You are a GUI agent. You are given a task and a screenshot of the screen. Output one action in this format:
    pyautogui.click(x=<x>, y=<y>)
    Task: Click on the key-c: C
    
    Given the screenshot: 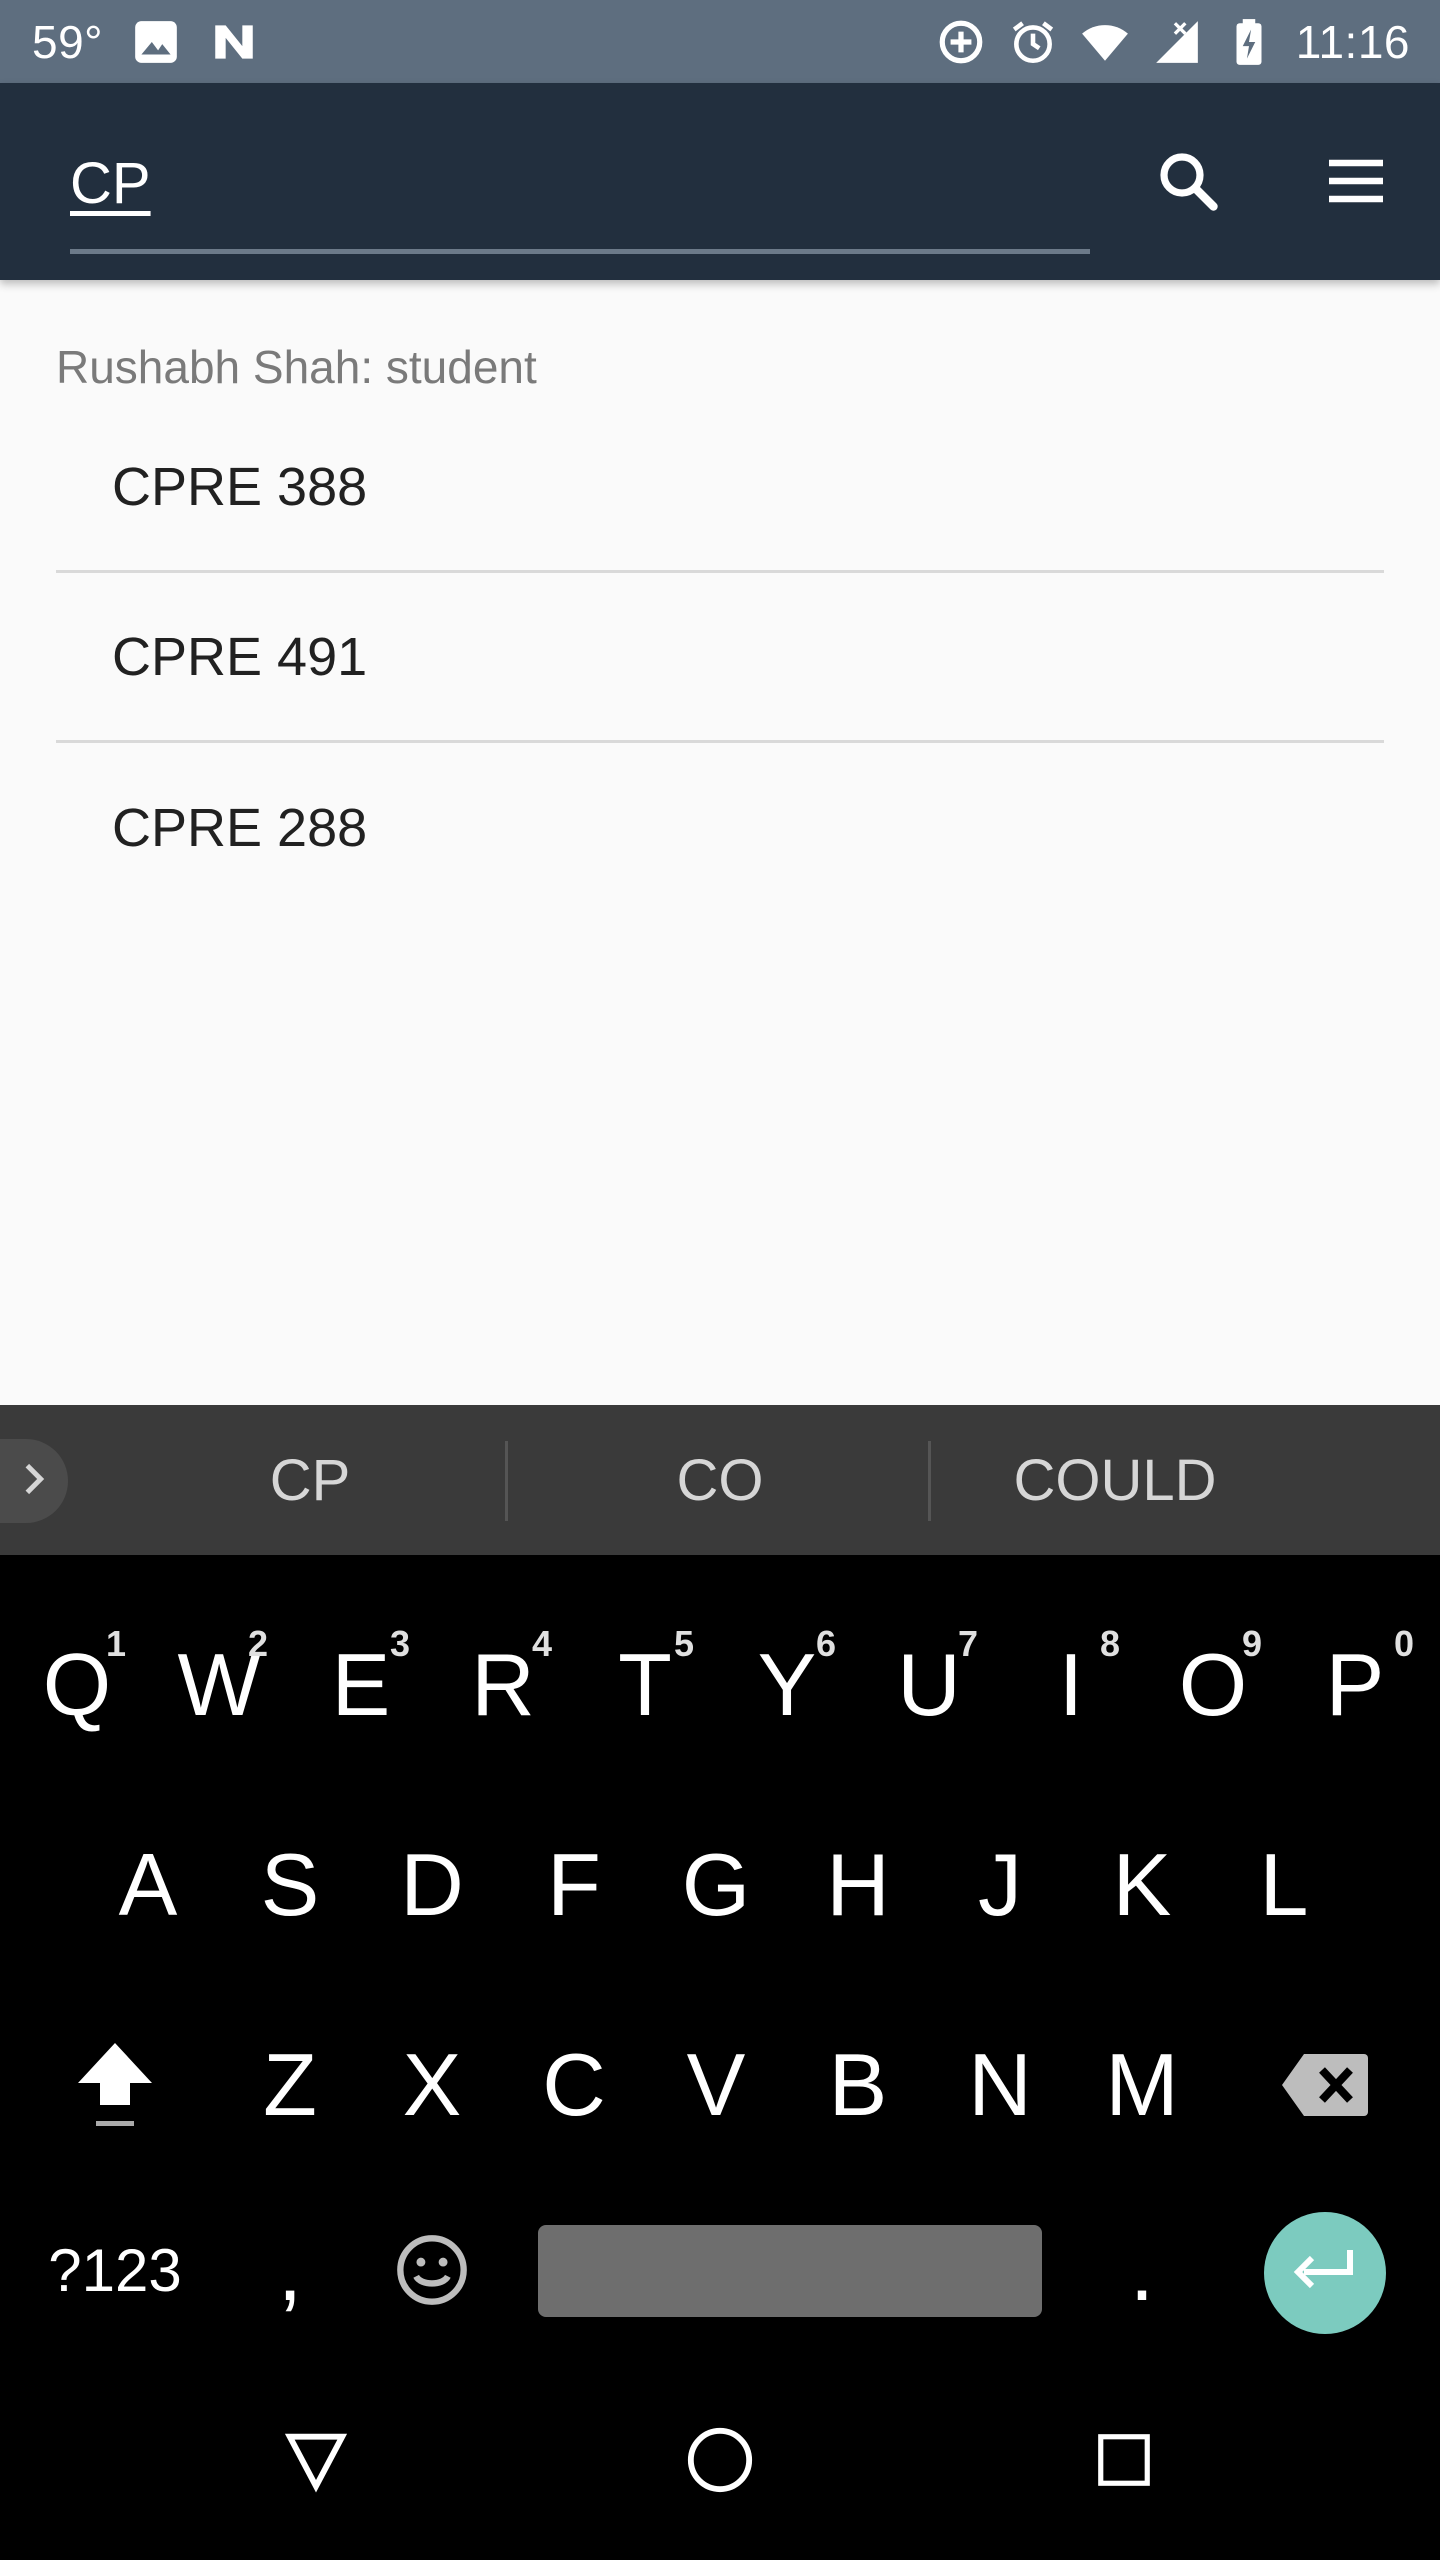 What is the action you would take?
    pyautogui.click(x=574, y=2085)
    